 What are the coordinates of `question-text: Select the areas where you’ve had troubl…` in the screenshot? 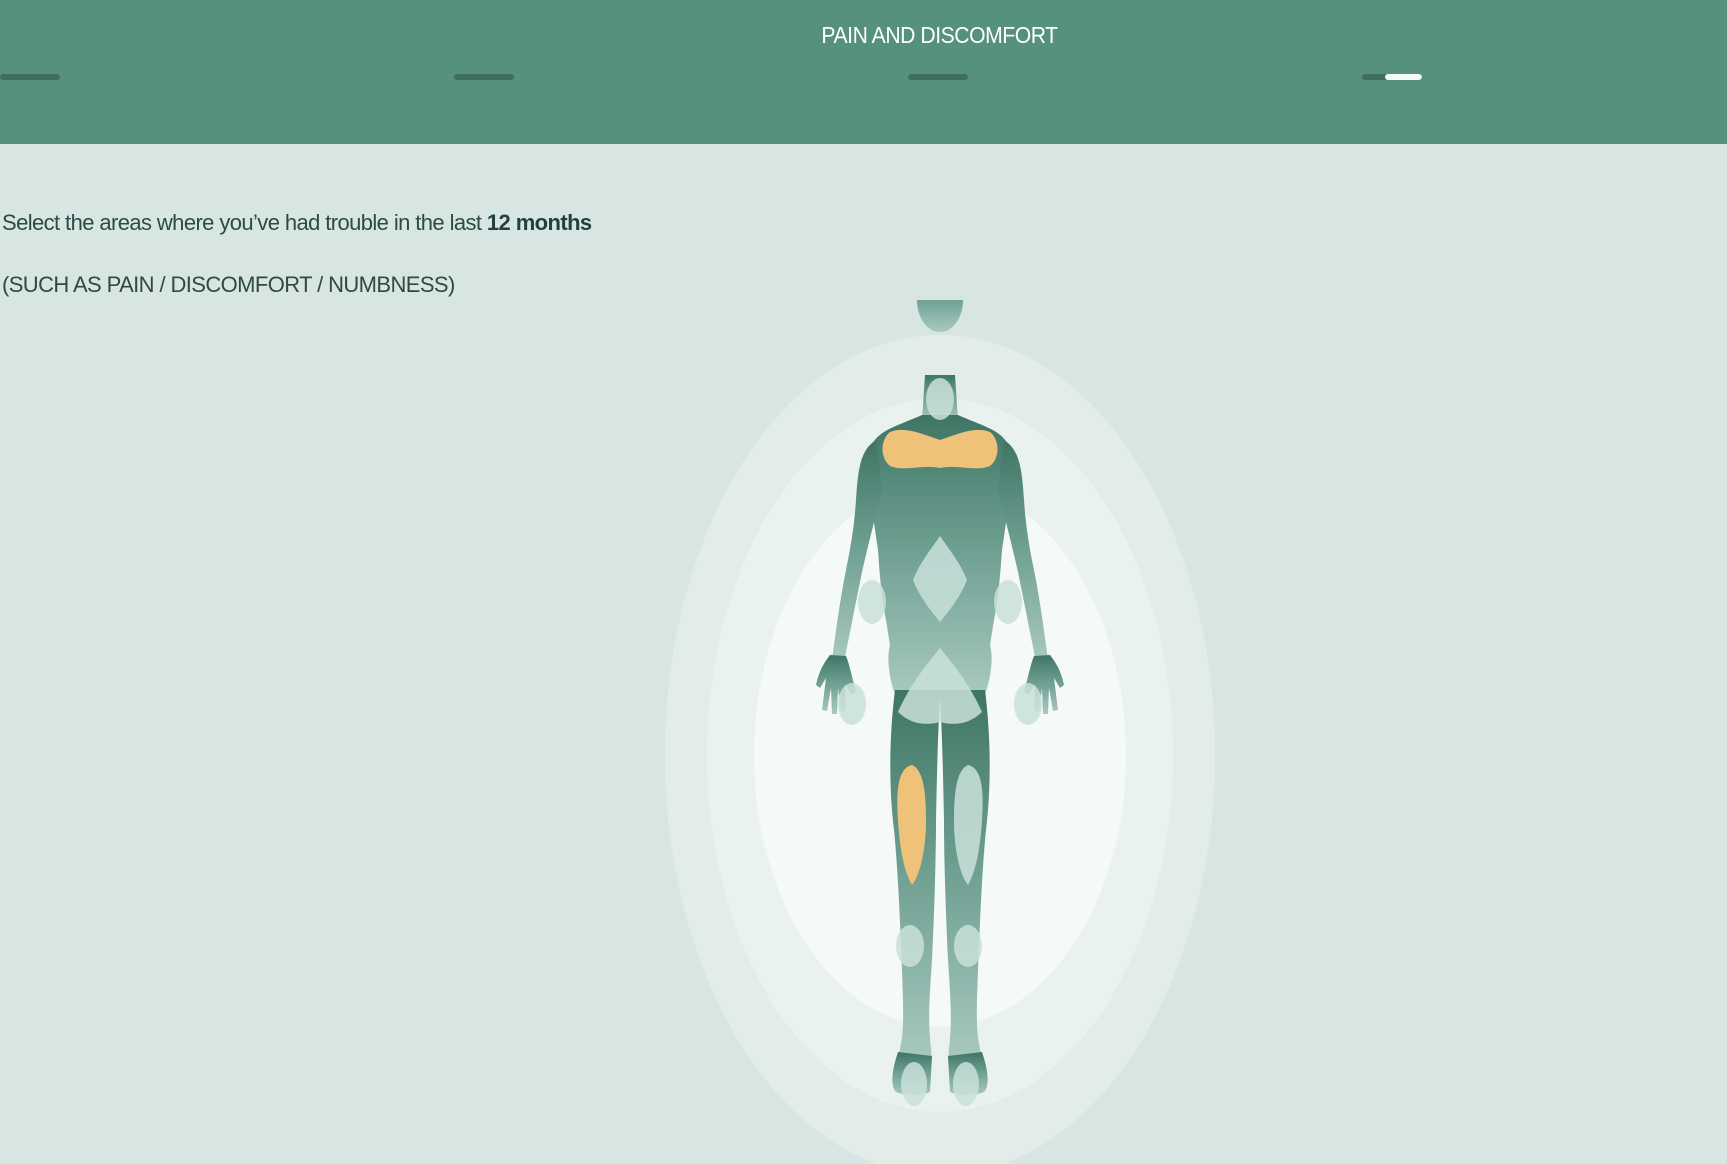 It's located at (297, 223).